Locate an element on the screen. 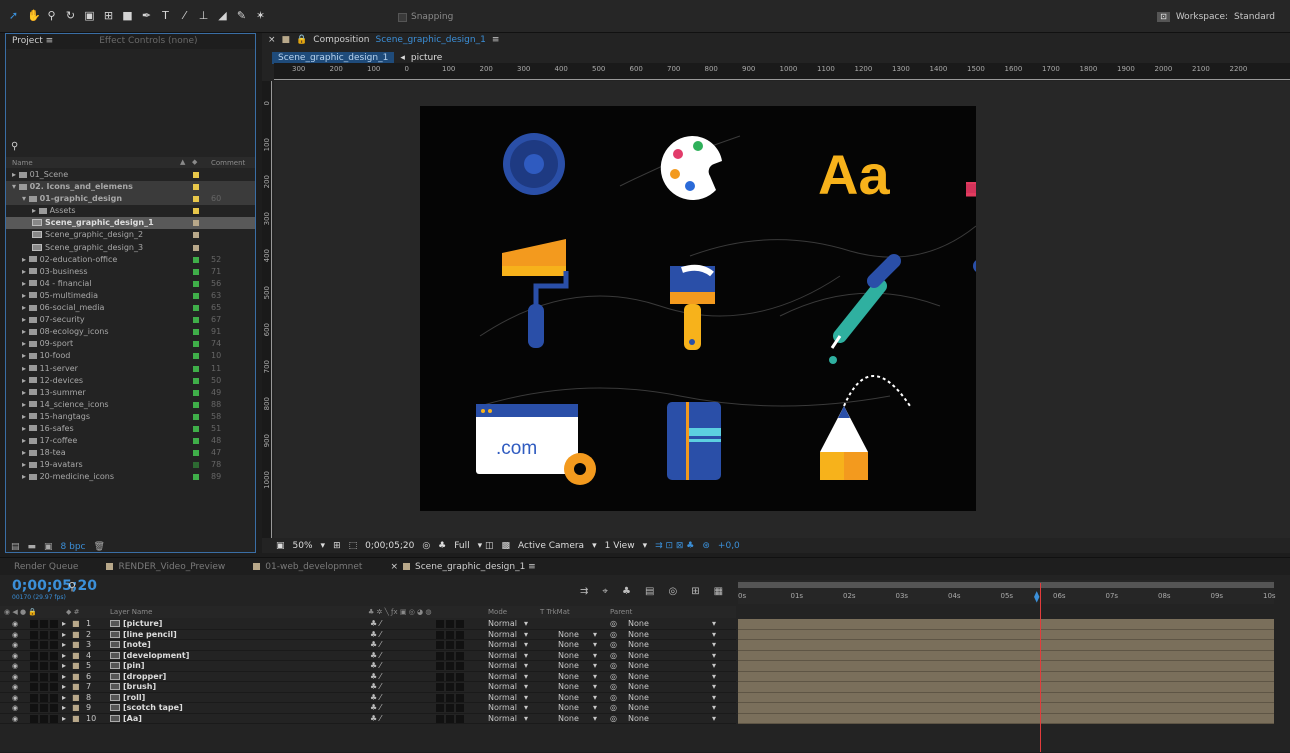 The image size is (1290, 753). project-item: ▸ 15-hangtags 58 is located at coordinates (130, 417).